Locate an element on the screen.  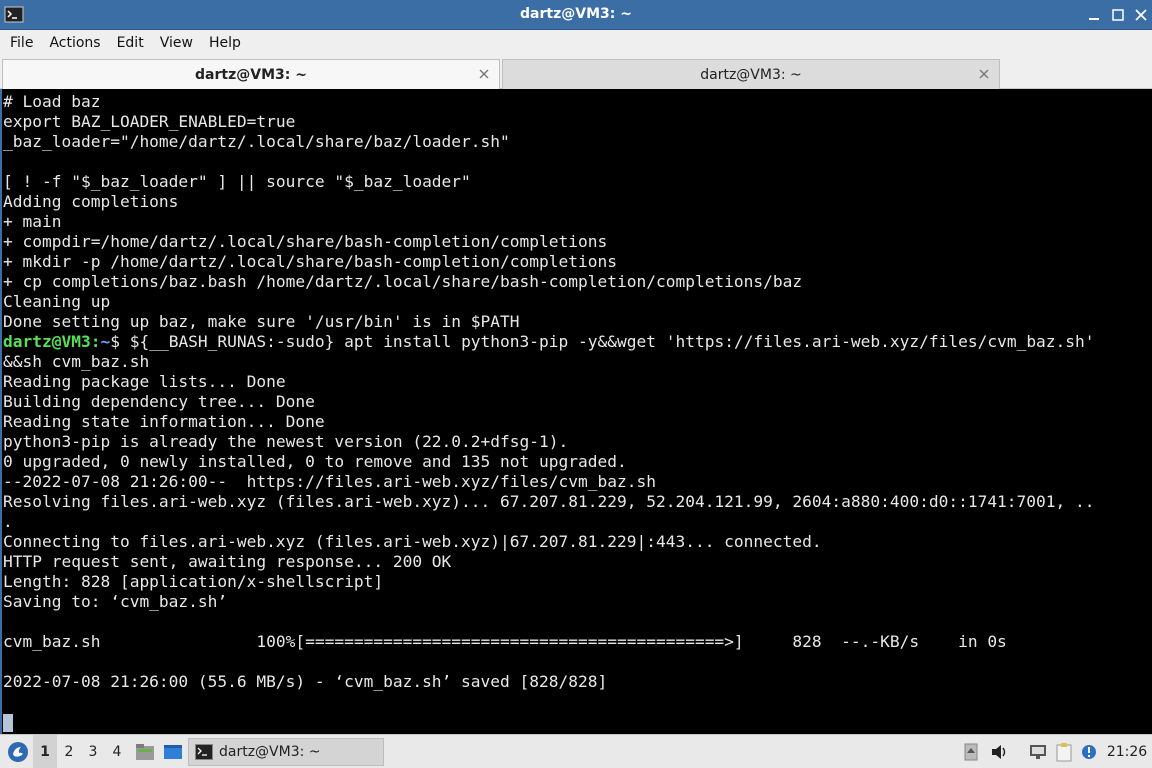
tab-bar: dartz@VM3: ~ dartz@VM3: ~ is located at coordinates (576, 73).